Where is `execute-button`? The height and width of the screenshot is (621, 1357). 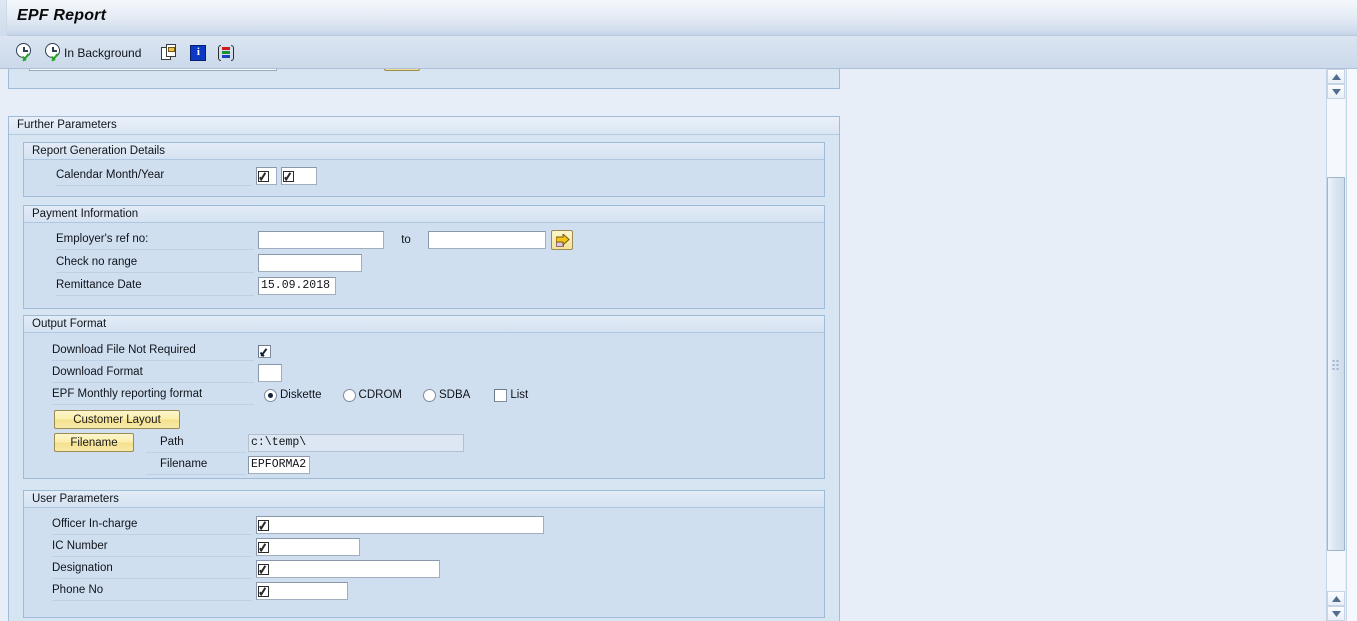
execute-button is located at coordinates (24, 53).